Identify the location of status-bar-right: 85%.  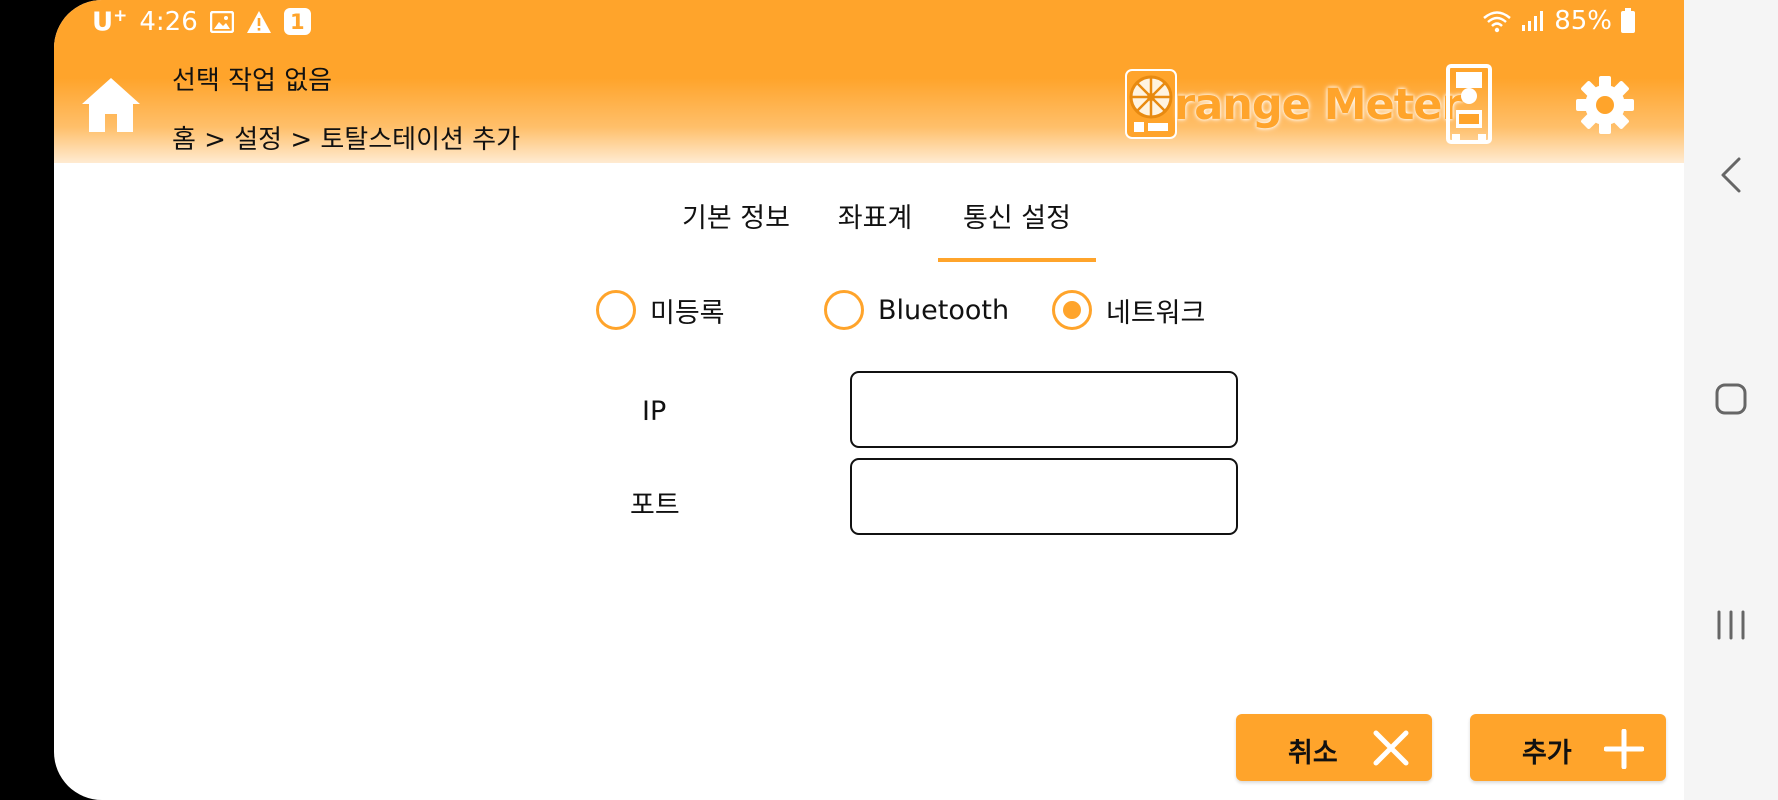
(1559, 21).